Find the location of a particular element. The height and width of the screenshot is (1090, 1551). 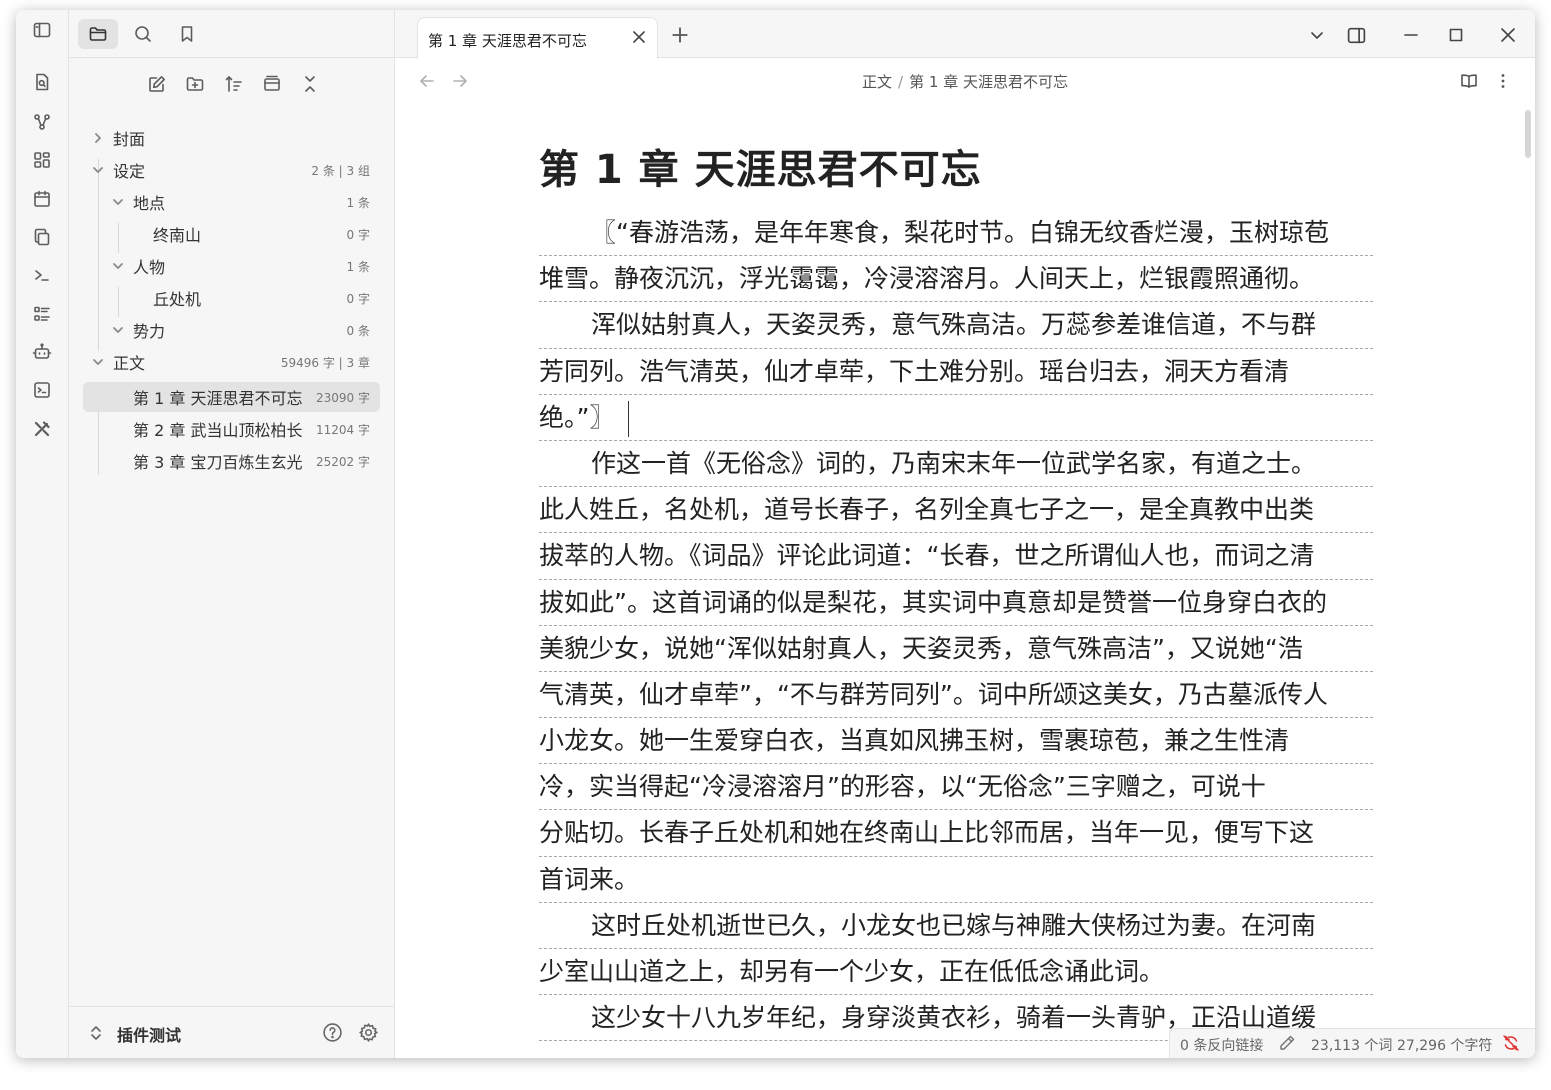

collapse-view-icon is located at coordinates (272, 84).